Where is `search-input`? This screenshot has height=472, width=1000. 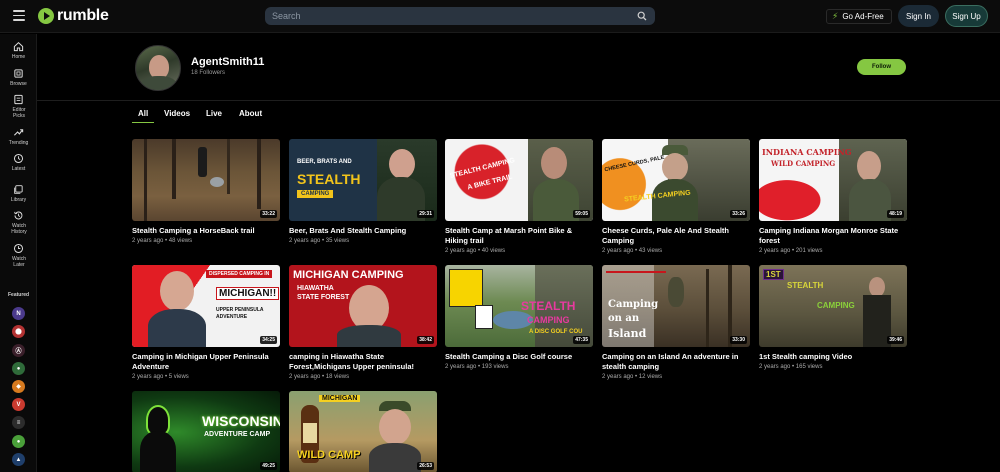 search-input is located at coordinates (449, 16).